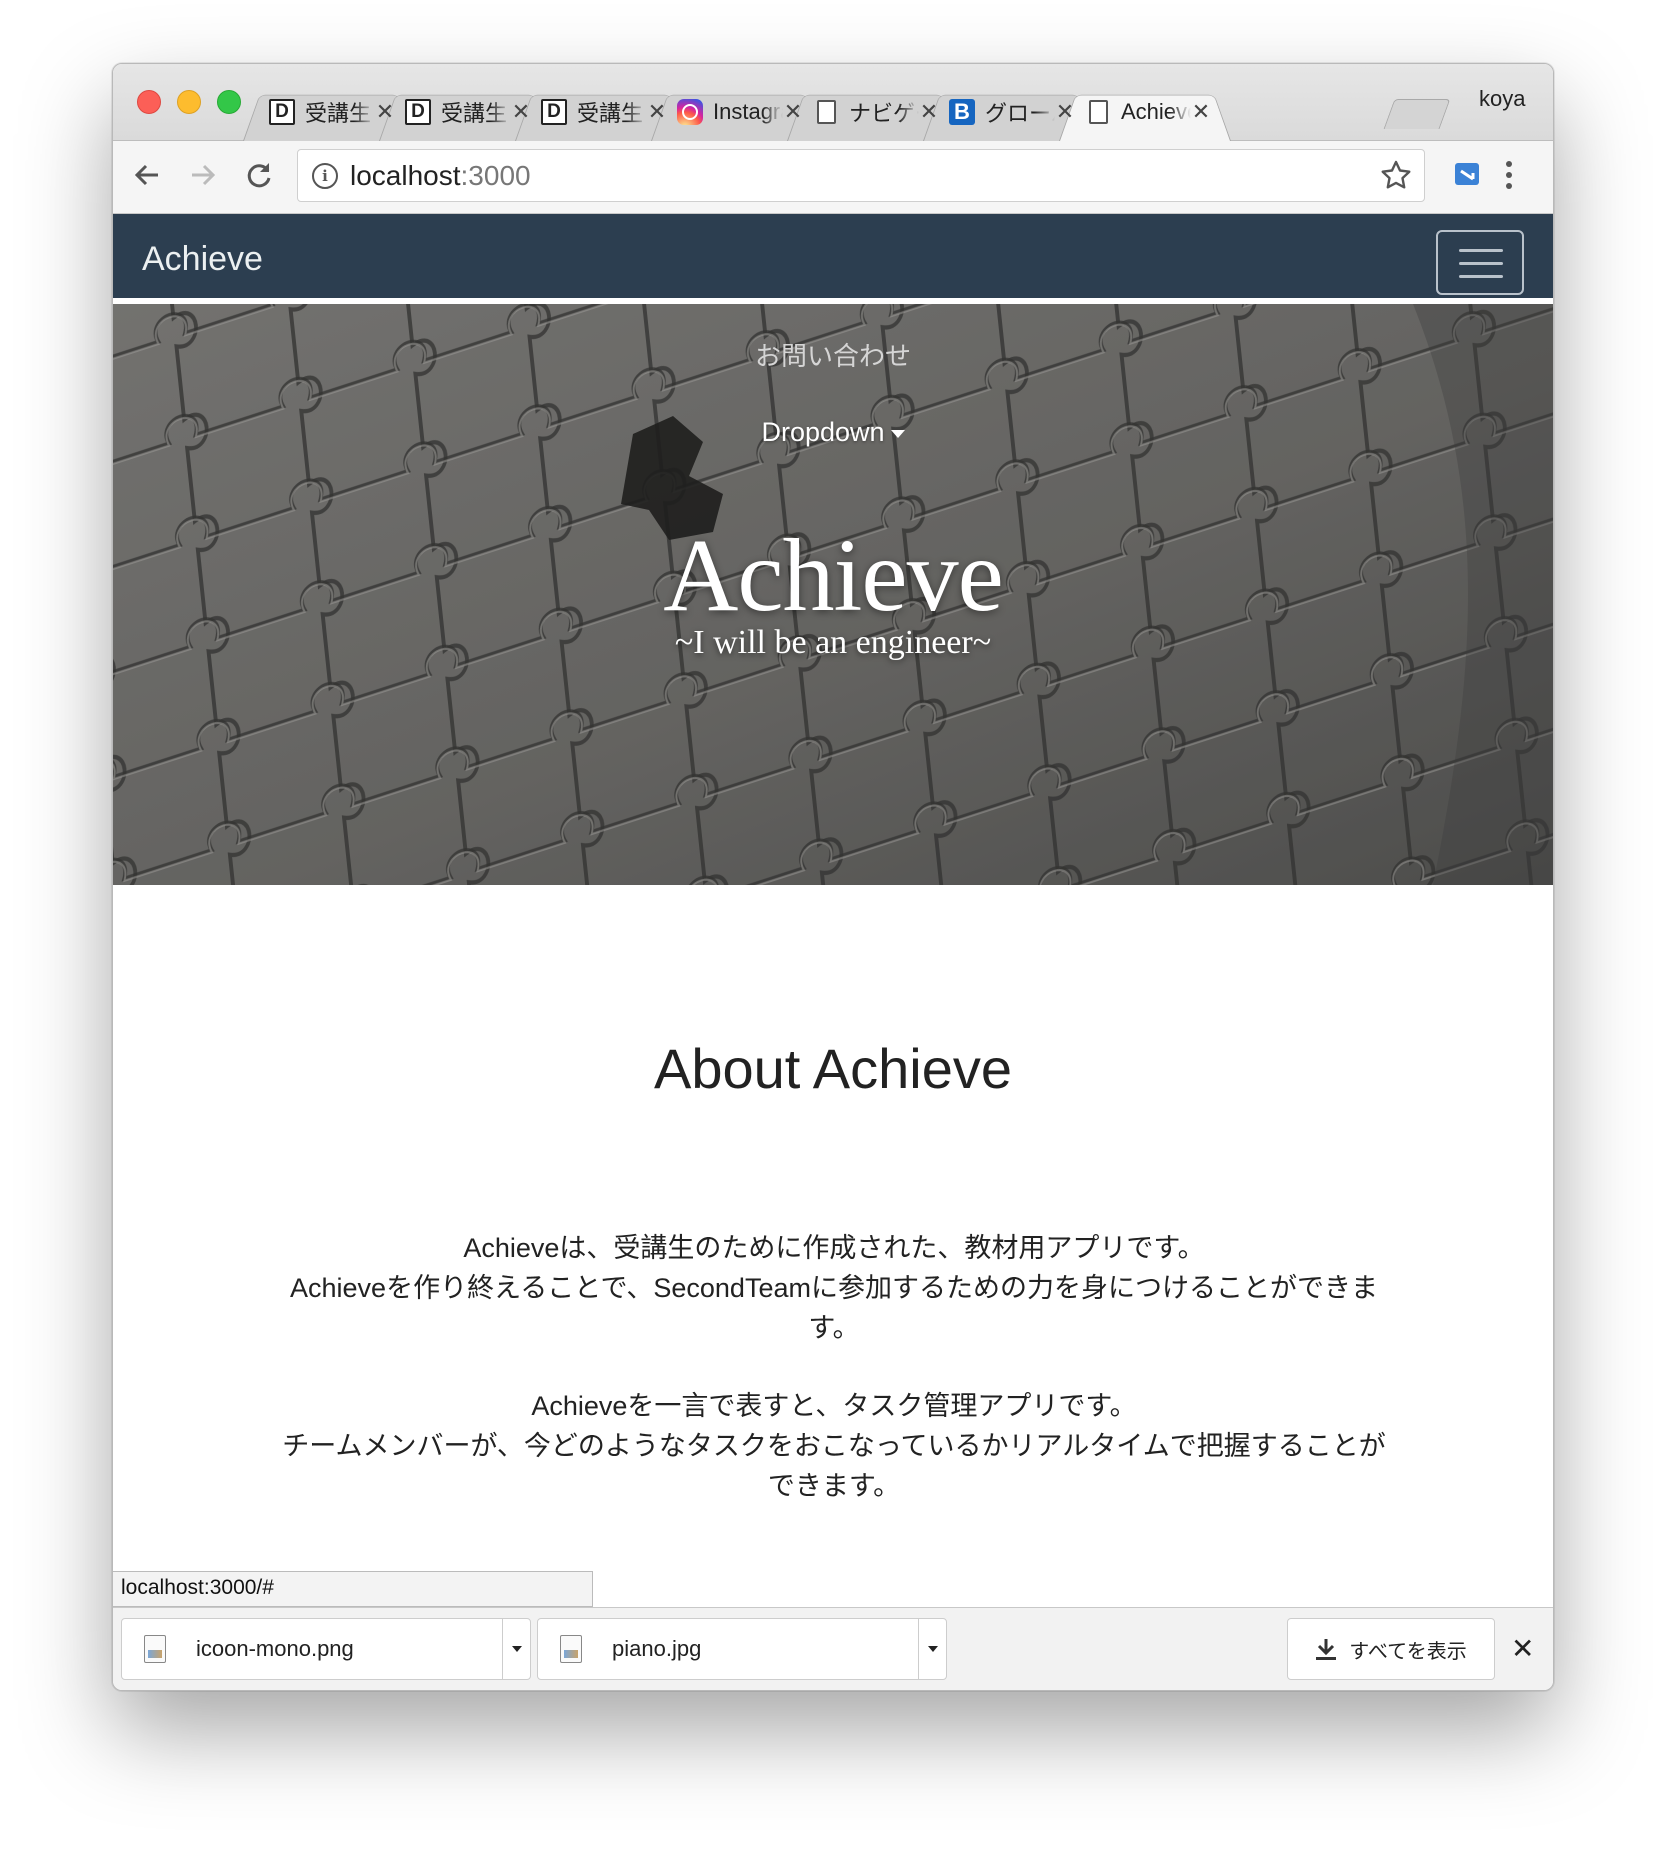 This screenshot has width=1664, height=1850. I want to click on show-all-downloads-button: すべてを表示, so click(1391, 1649).